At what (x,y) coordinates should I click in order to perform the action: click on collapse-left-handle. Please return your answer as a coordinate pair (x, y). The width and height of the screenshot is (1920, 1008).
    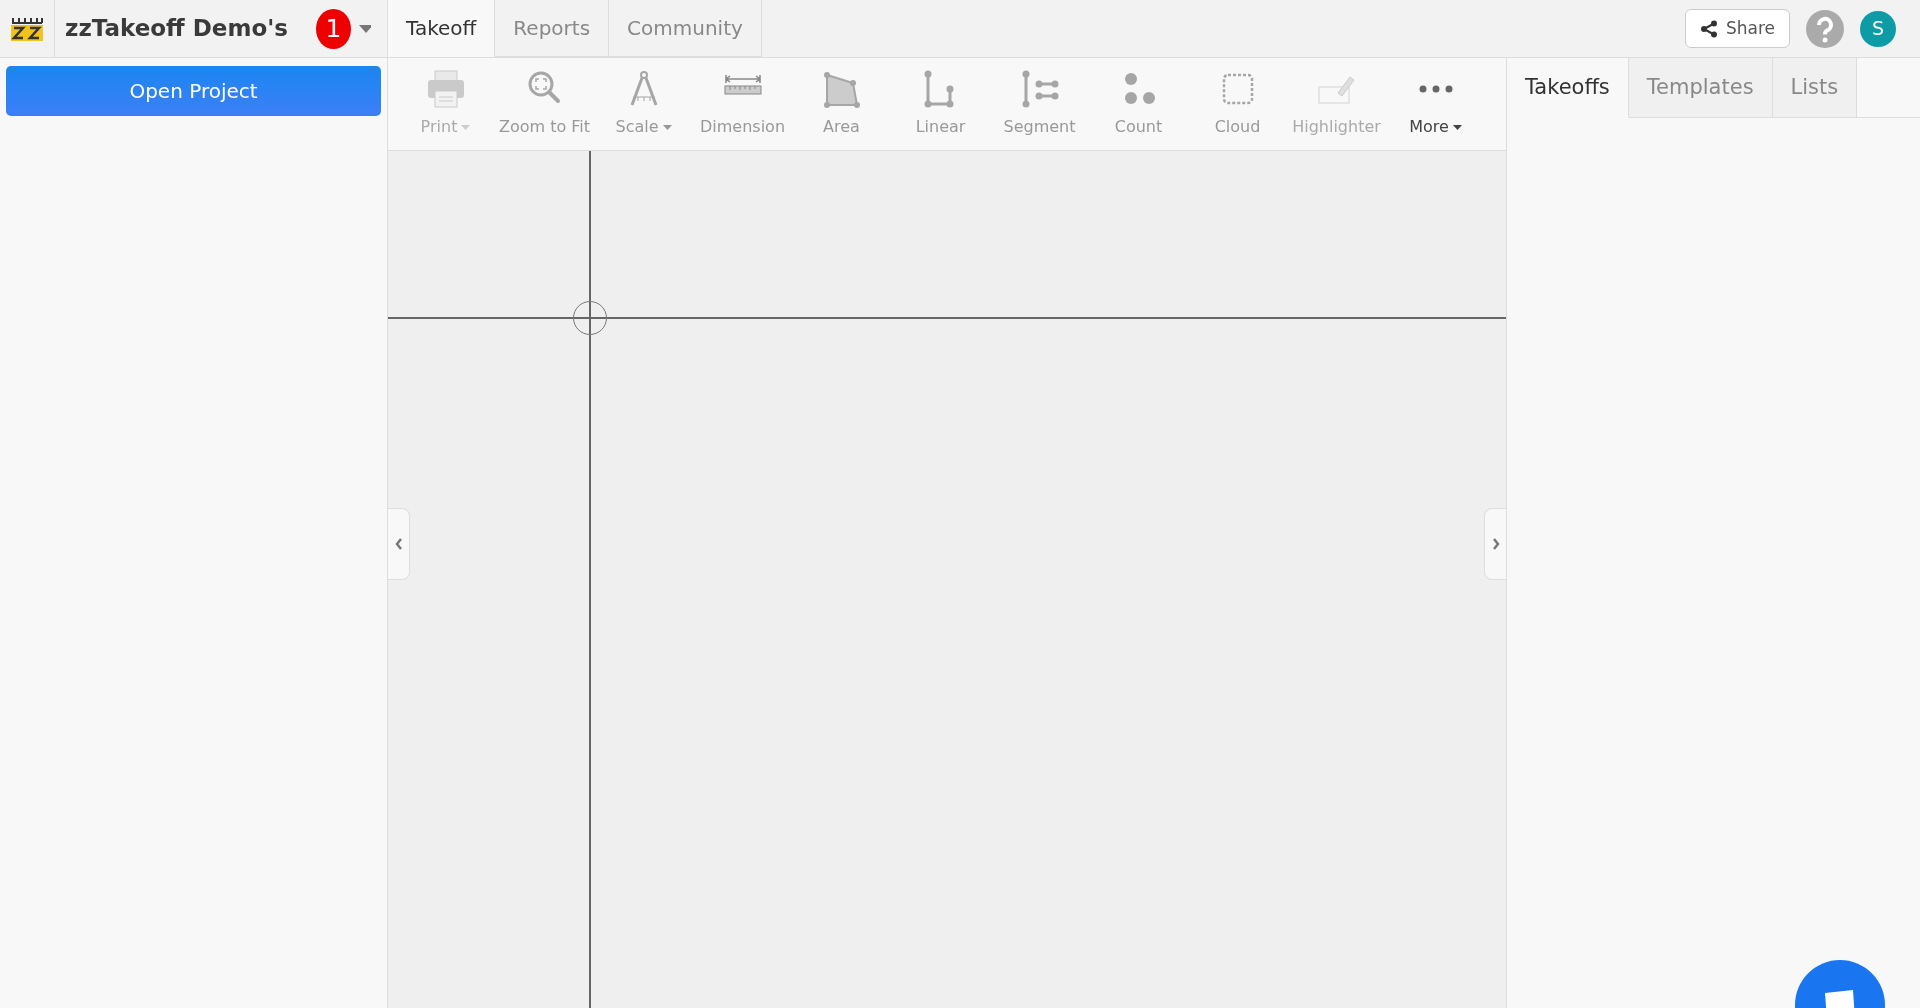
    Looking at the image, I should click on (399, 544).